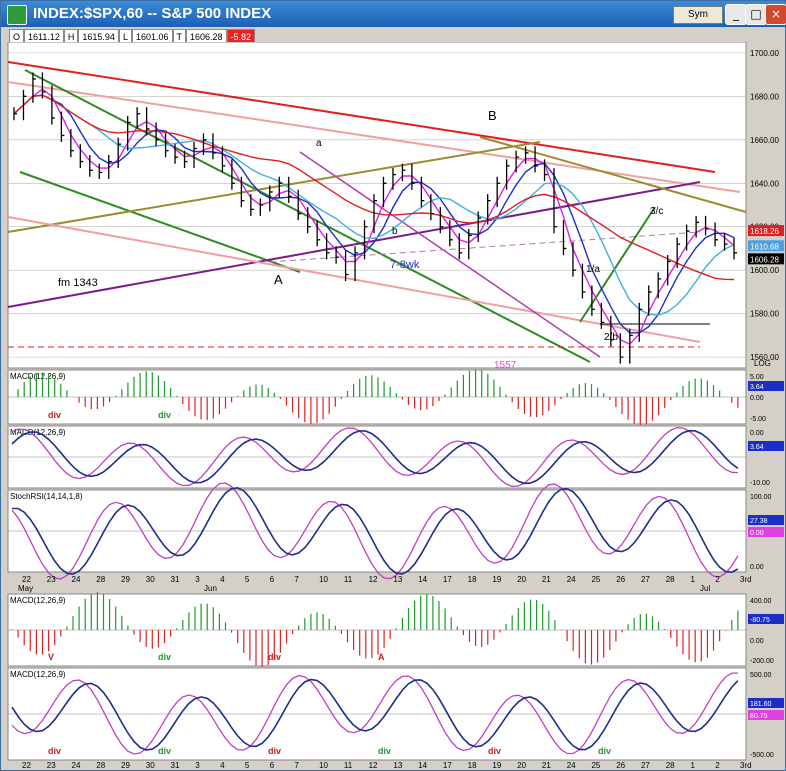 The image size is (786, 771). I want to click on x-month-label: May, so click(25, 588).